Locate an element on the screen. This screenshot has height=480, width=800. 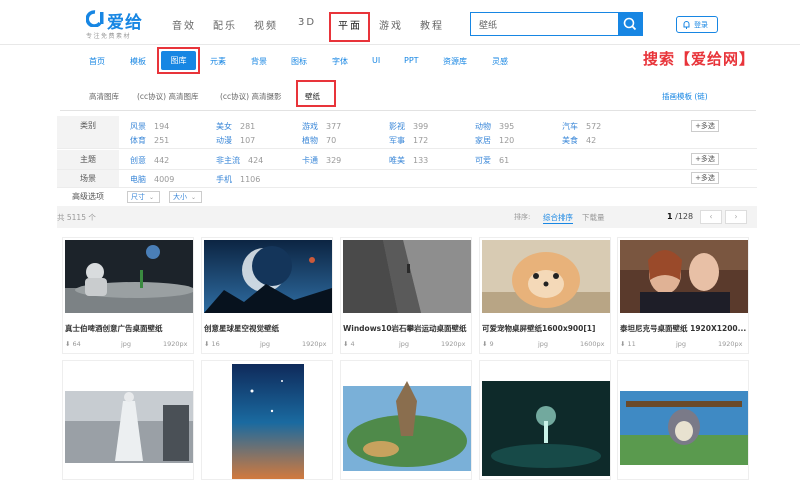
sort-downloads: 下载量 is located at coordinates (593, 217).